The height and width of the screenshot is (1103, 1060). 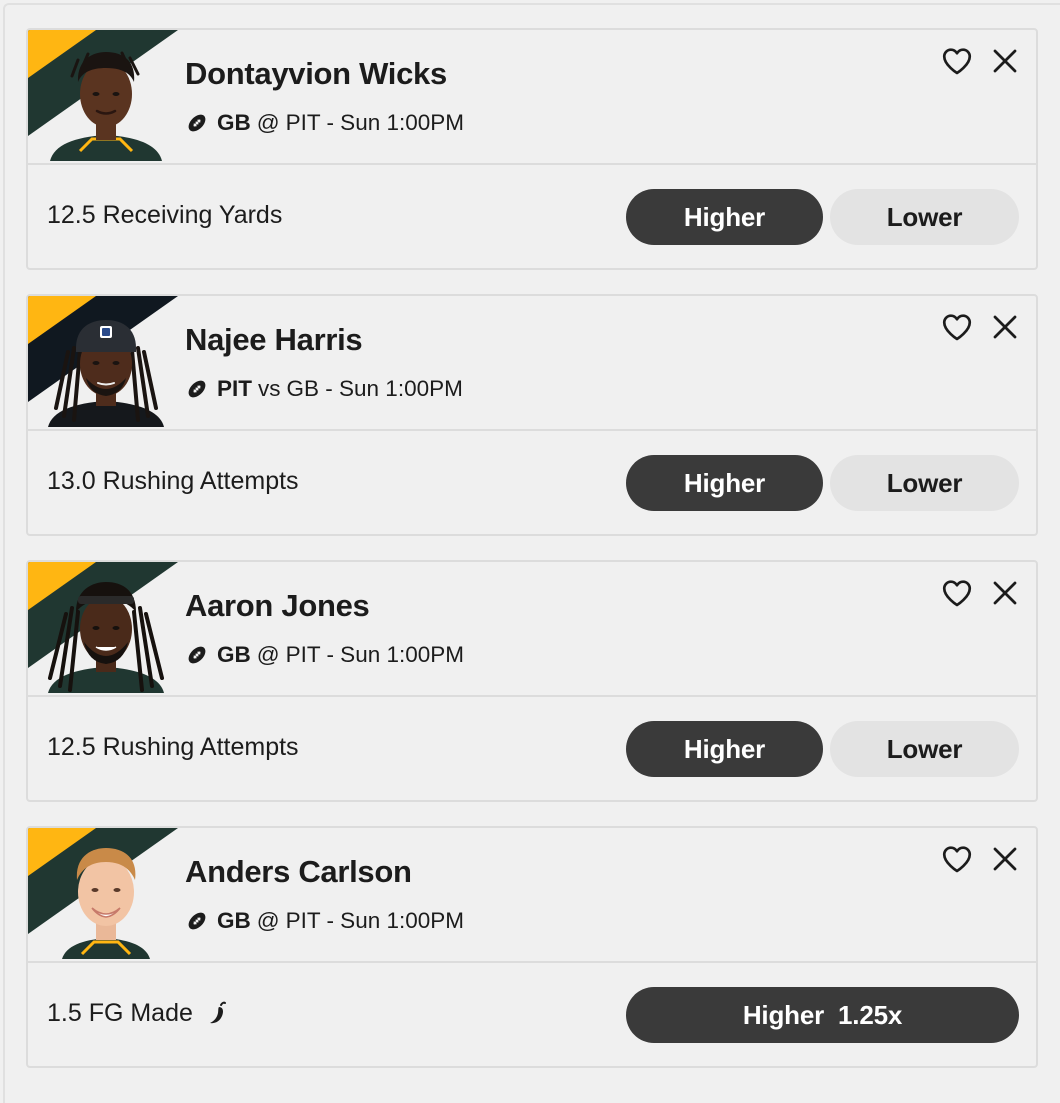 What do you see at coordinates (532, 216) in the screenshot?
I see `card-pick-row: 12.5 Receiving Yards Higher Lower` at bounding box center [532, 216].